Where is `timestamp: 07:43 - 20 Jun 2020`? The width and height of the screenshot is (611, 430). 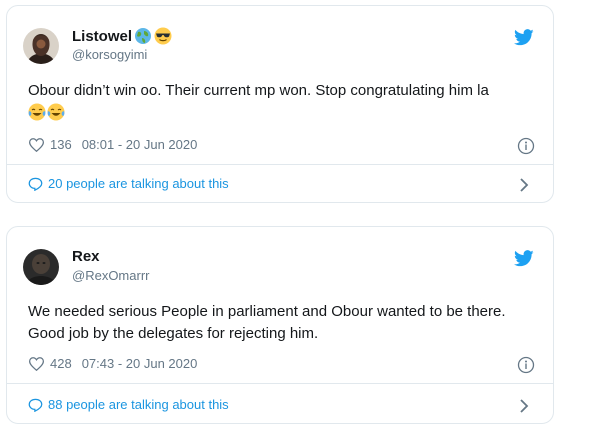 timestamp: 07:43 - 20 Jun 2020 is located at coordinates (140, 363).